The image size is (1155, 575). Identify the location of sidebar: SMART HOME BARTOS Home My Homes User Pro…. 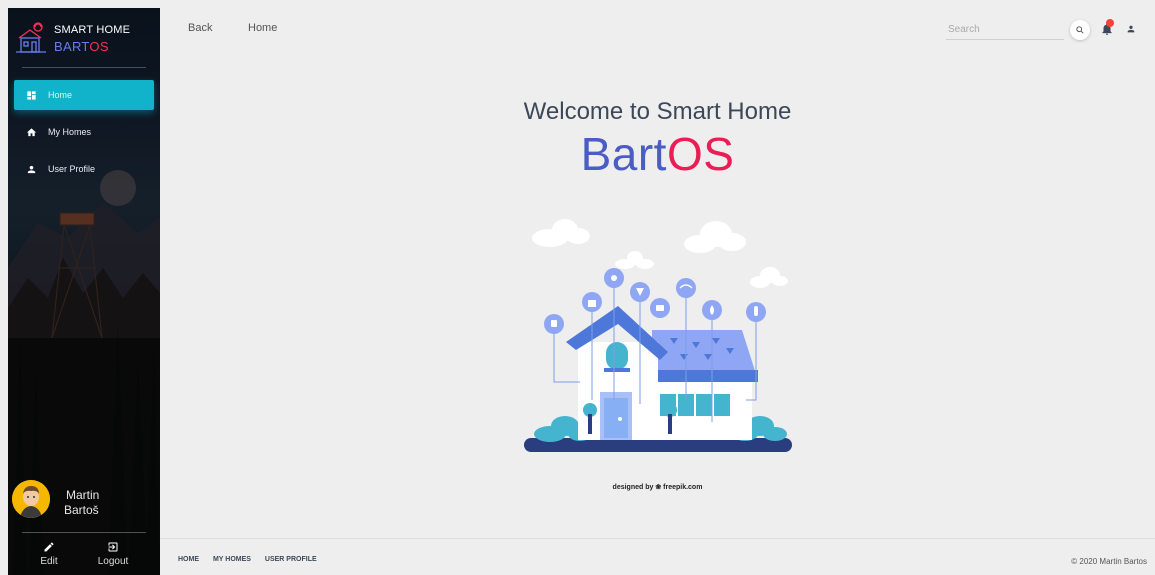
(84, 291).